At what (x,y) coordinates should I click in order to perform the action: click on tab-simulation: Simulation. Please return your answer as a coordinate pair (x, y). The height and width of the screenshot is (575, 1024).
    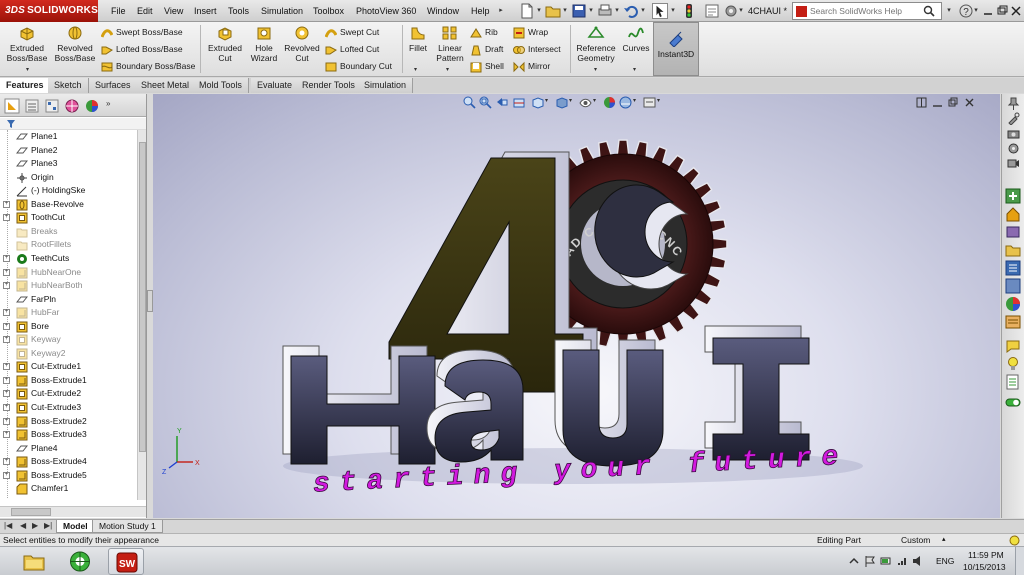
    Looking at the image, I should click on (386, 85).